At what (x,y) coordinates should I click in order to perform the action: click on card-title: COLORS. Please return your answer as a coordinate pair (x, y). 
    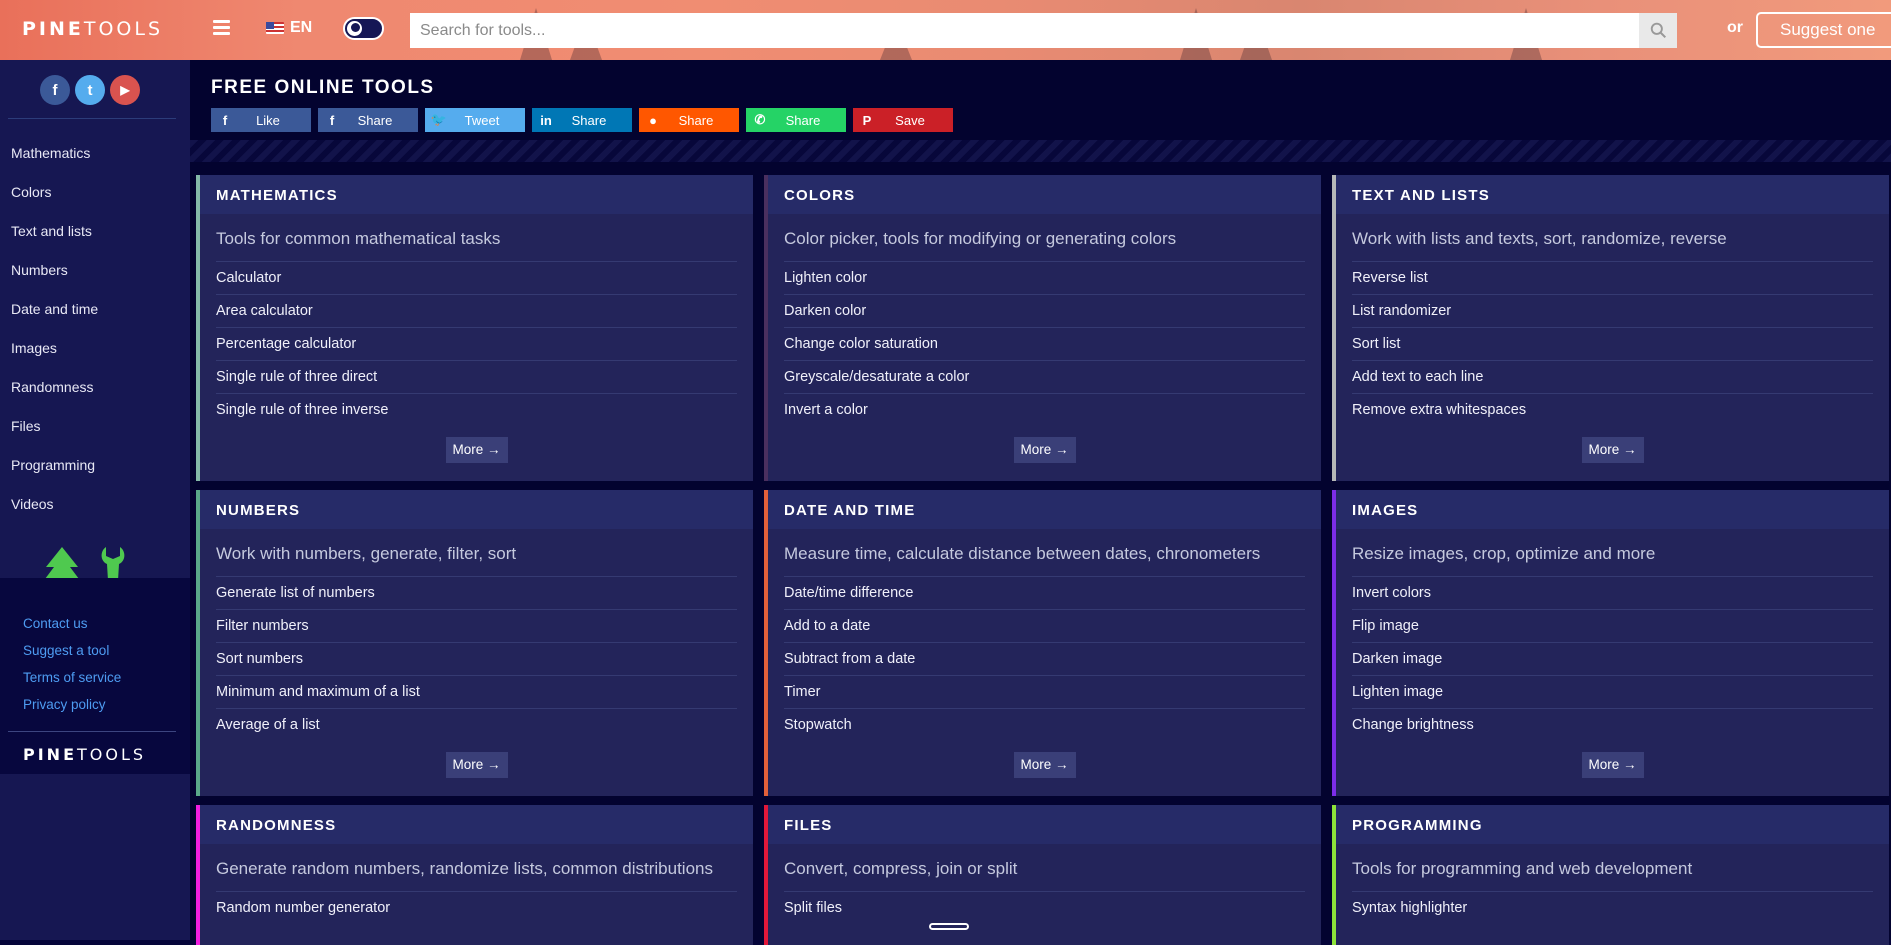
    Looking at the image, I should click on (1044, 194).